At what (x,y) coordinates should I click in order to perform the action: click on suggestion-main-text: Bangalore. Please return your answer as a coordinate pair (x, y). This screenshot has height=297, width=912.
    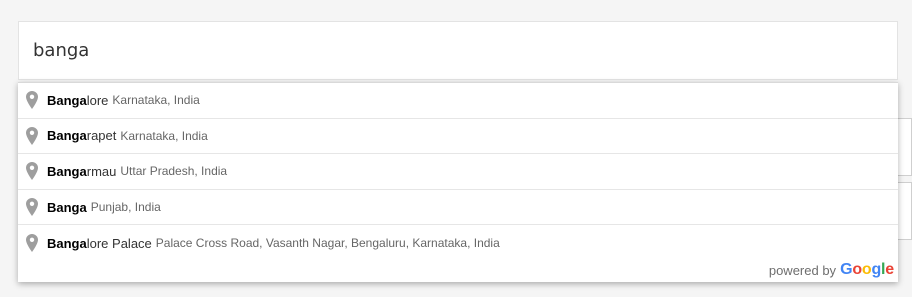
    Looking at the image, I should click on (77, 100).